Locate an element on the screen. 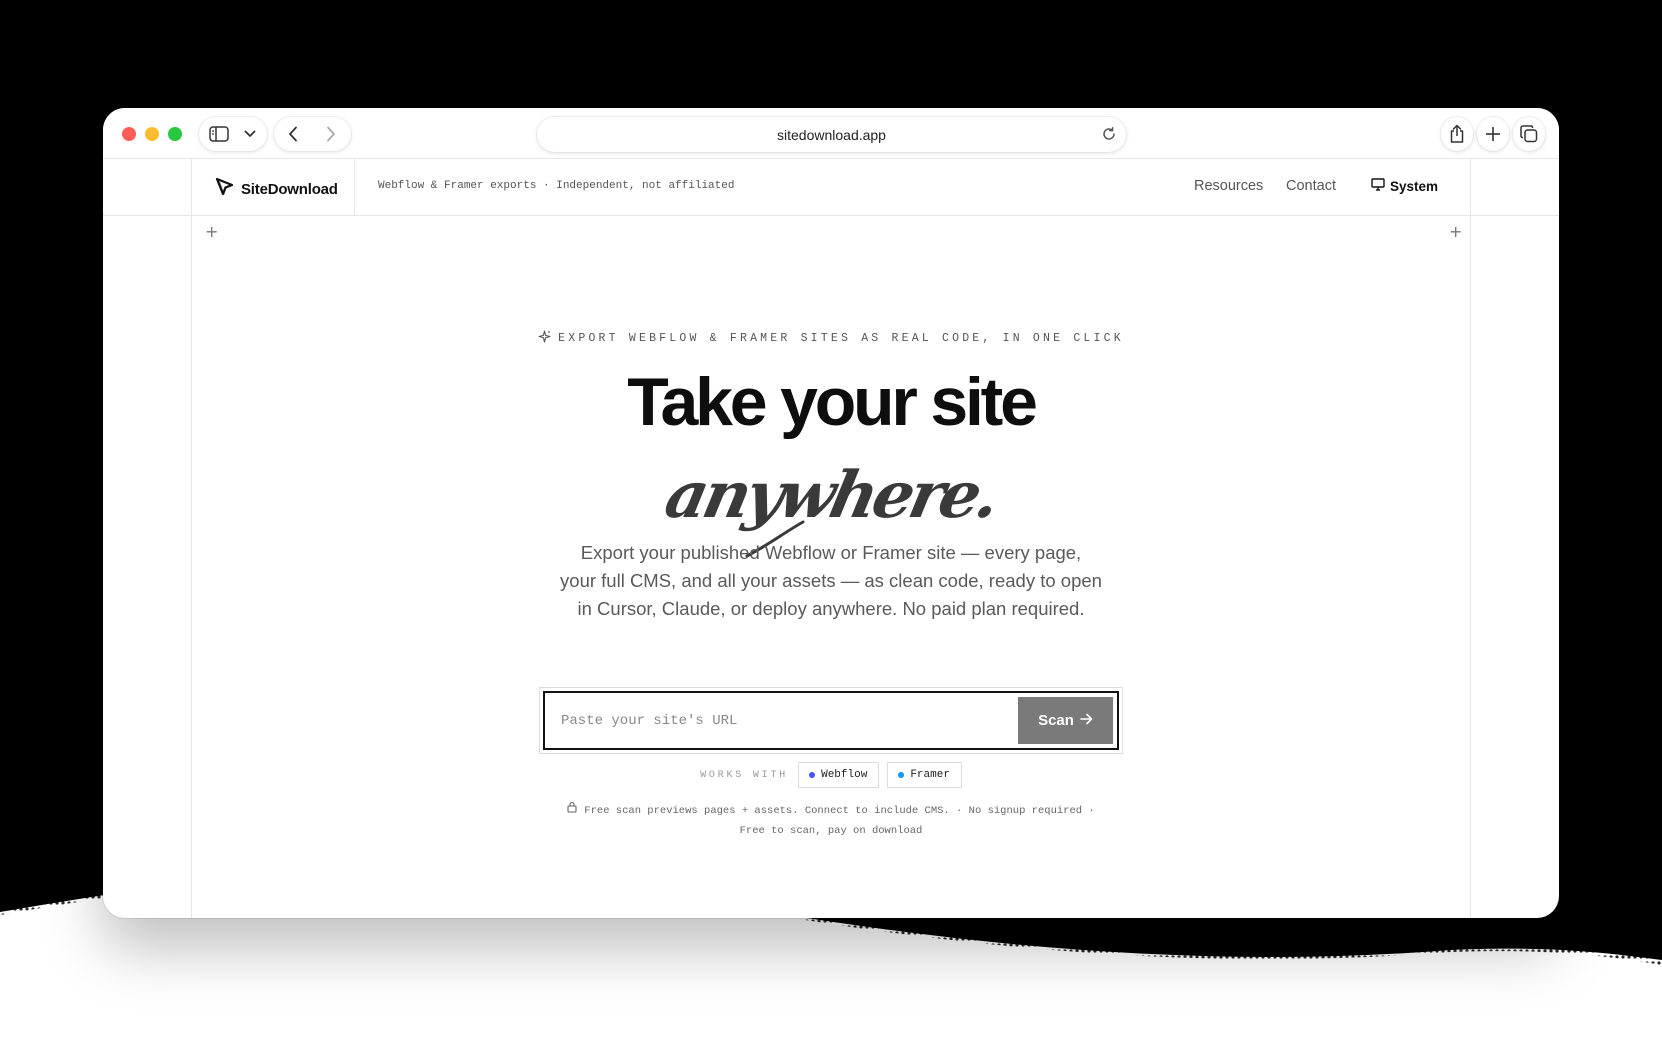  browser-toolbar: sitedownload.app is located at coordinates (831, 133).